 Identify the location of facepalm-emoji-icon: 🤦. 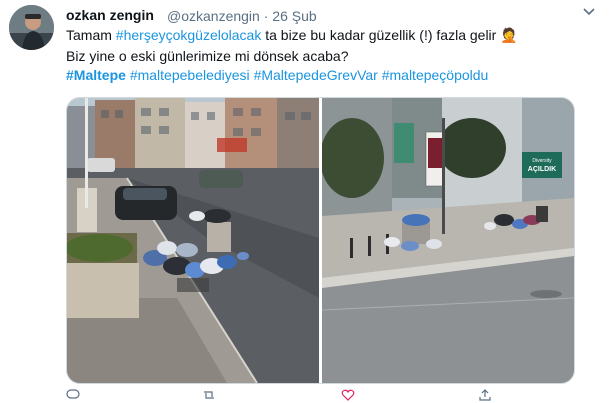
(509, 35).